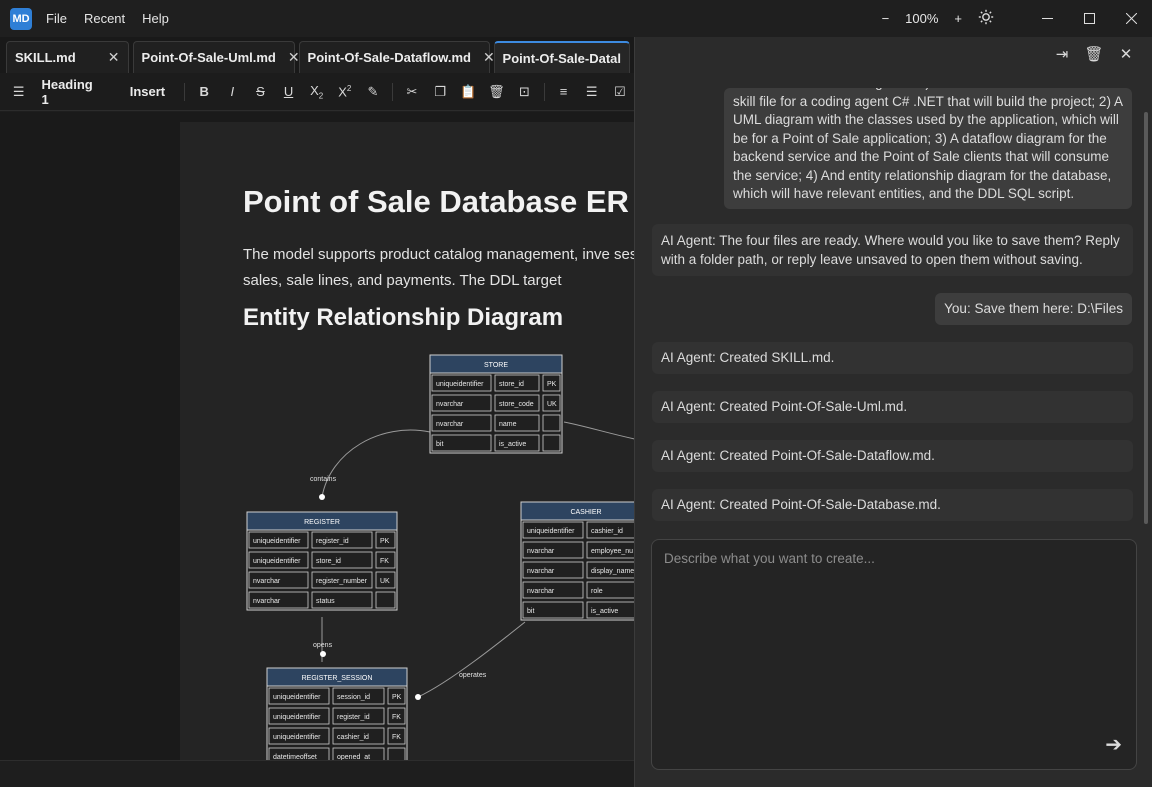  Describe the element at coordinates (1126, 54) in the screenshot. I see `close-panel-icon: ✕` at that location.